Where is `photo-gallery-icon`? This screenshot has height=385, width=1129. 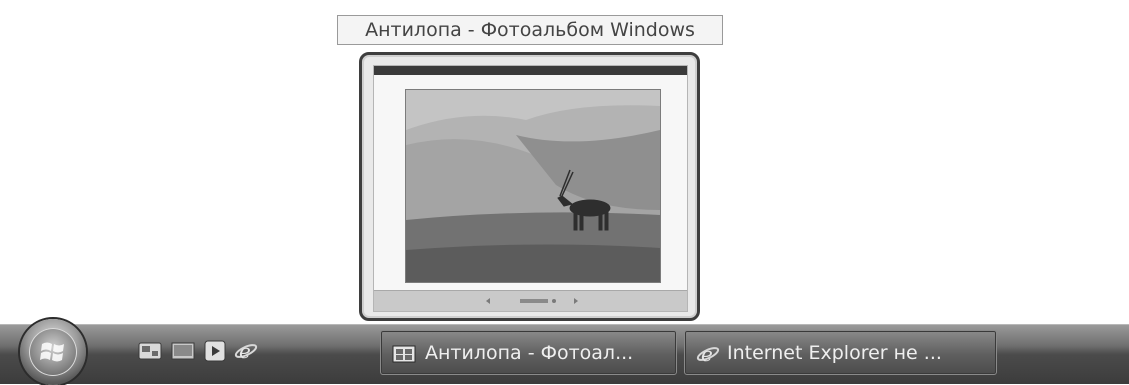
photo-gallery-icon is located at coordinates (405, 355).